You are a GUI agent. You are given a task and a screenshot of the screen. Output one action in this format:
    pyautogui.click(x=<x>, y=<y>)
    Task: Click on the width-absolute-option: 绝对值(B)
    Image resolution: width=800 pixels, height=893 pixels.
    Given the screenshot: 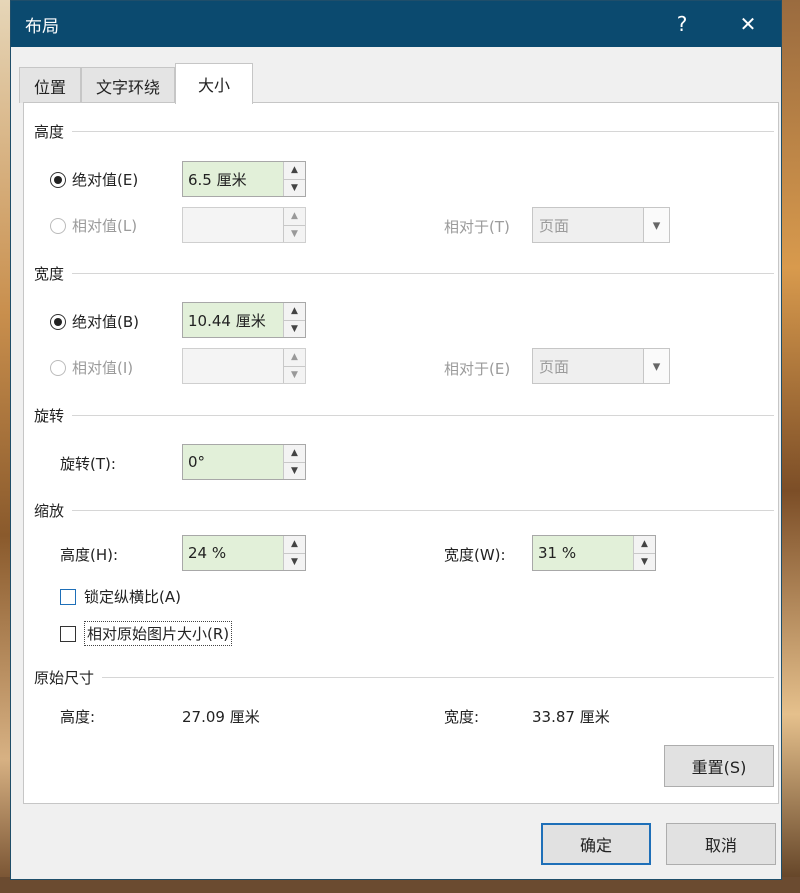 What is the action you would take?
    pyautogui.click(x=94, y=321)
    